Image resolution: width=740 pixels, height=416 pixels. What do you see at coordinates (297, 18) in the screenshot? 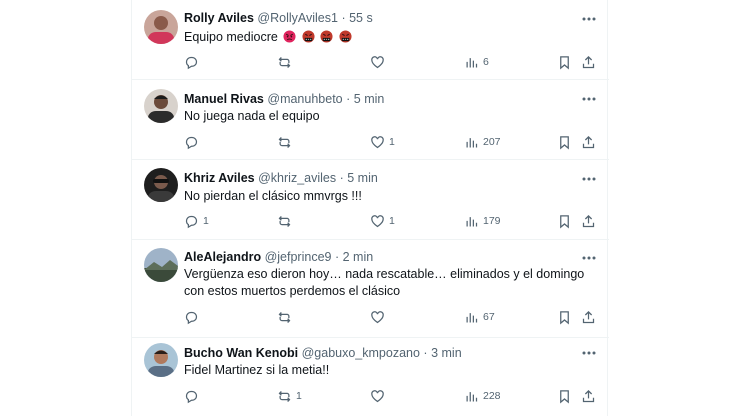
I see `user-handle: @RollyAviles1` at bounding box center [297, 18].